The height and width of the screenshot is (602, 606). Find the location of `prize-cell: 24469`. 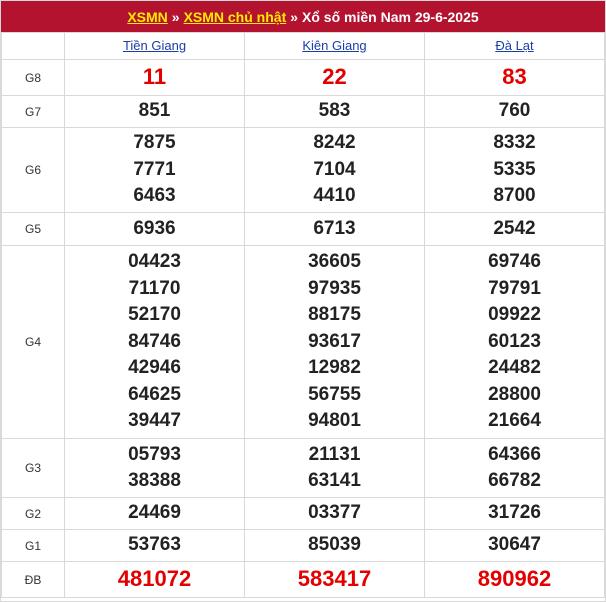

prize-cell: 24469 is located at coordinates (154, 513).